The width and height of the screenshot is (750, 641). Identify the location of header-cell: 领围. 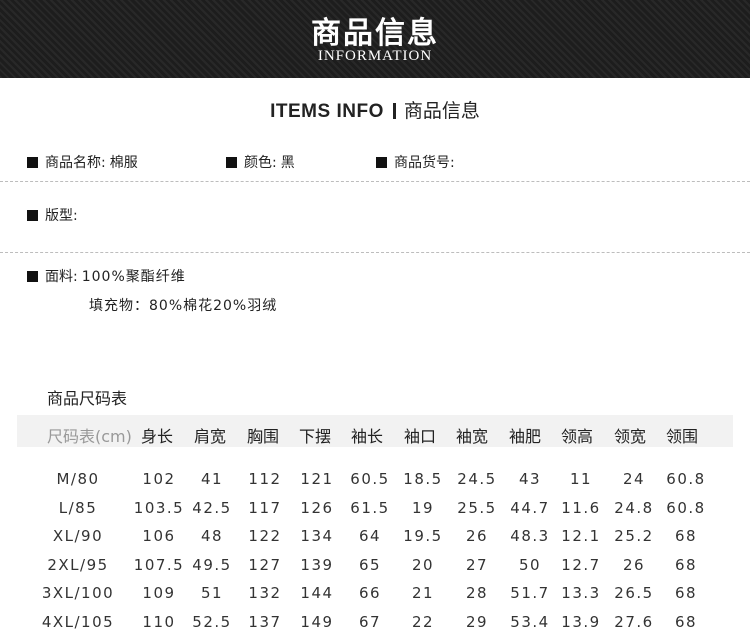
(682, 436).